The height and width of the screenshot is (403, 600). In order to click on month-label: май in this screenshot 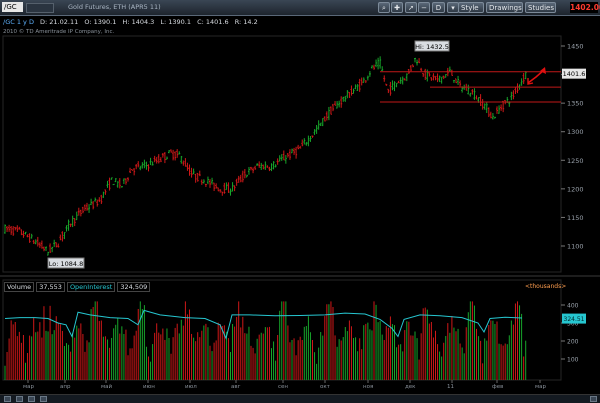, I will do `click(107, 387)`.